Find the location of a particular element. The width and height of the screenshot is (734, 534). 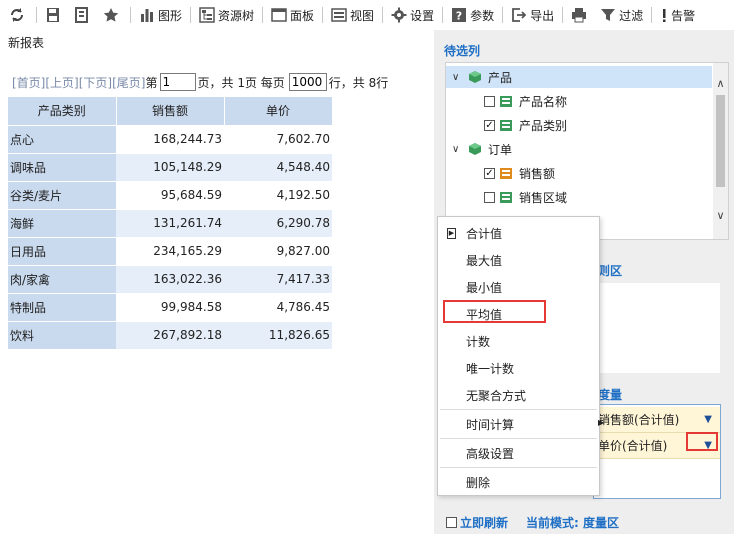

menu-item-no-aggregation: 无聚合方式 is located at coordinates (518, 395).